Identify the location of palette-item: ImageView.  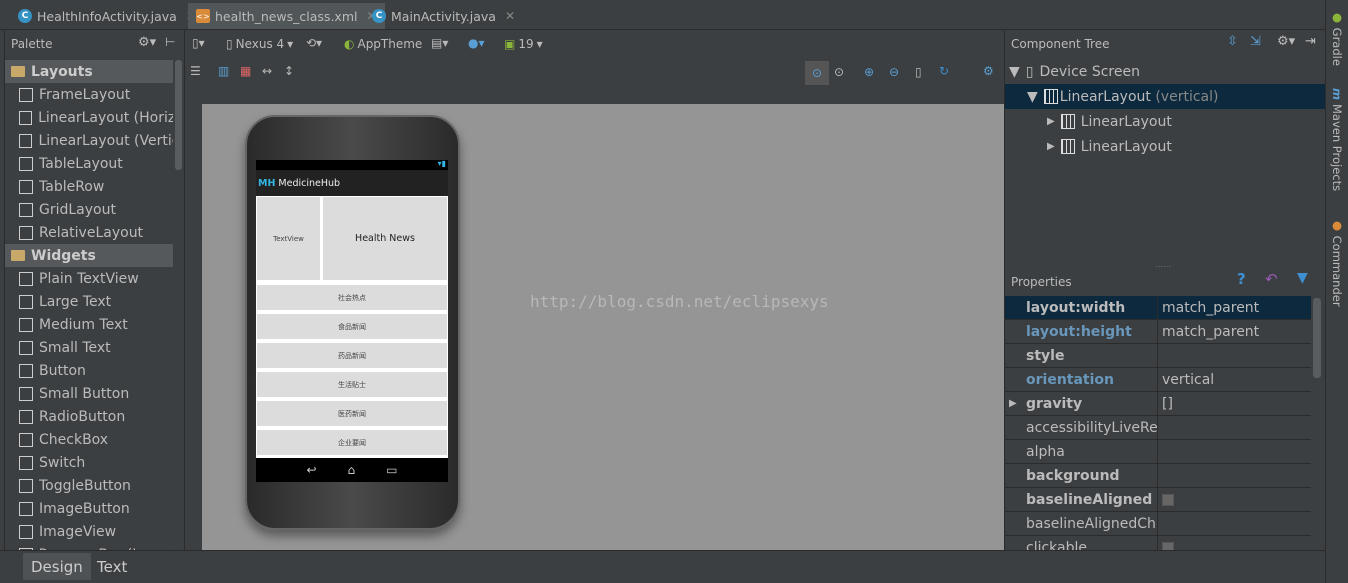
(89, 531).